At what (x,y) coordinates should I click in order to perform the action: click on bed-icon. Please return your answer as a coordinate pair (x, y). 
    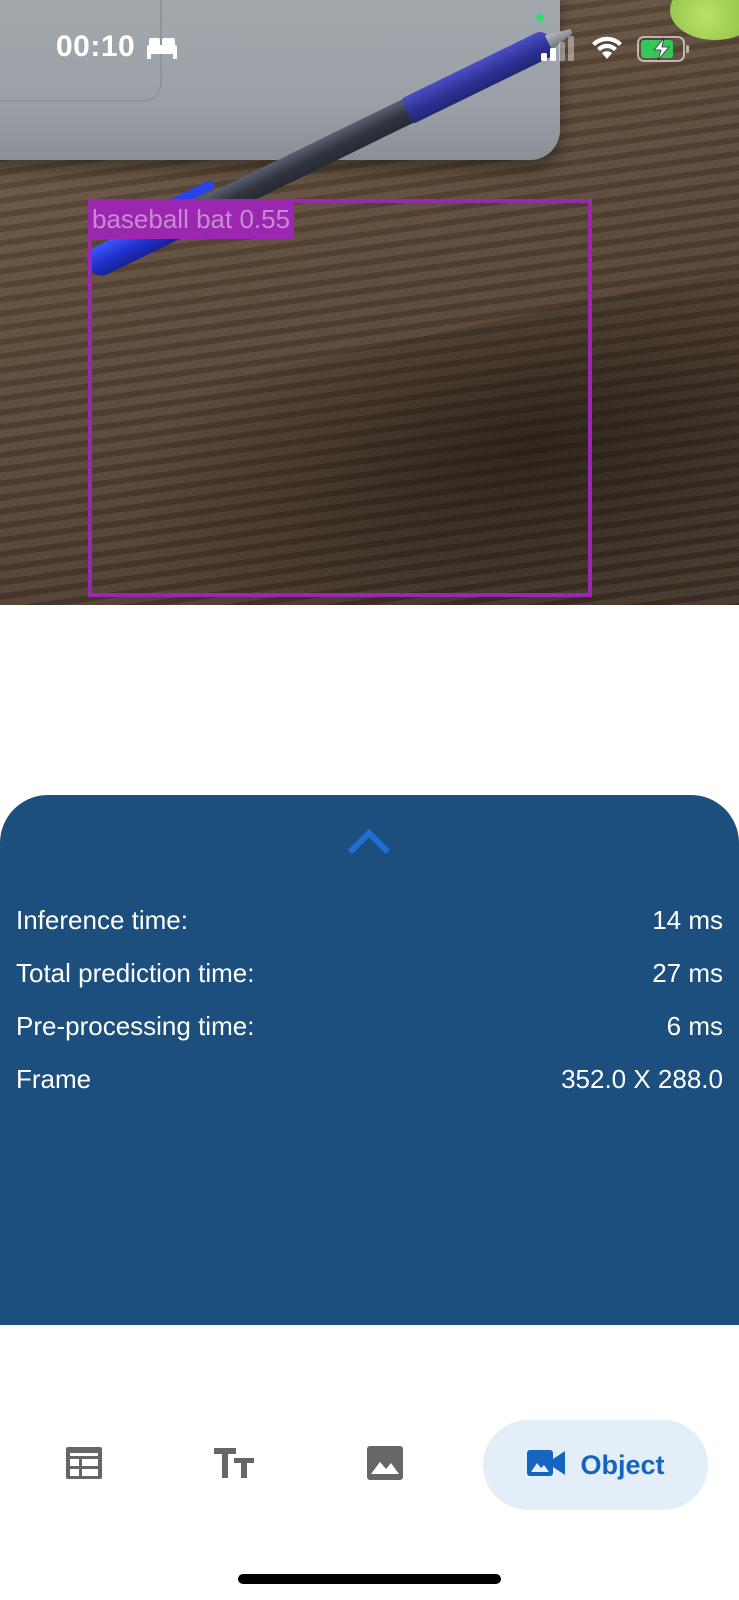
    Looking at the image, I should click on (162, 47).